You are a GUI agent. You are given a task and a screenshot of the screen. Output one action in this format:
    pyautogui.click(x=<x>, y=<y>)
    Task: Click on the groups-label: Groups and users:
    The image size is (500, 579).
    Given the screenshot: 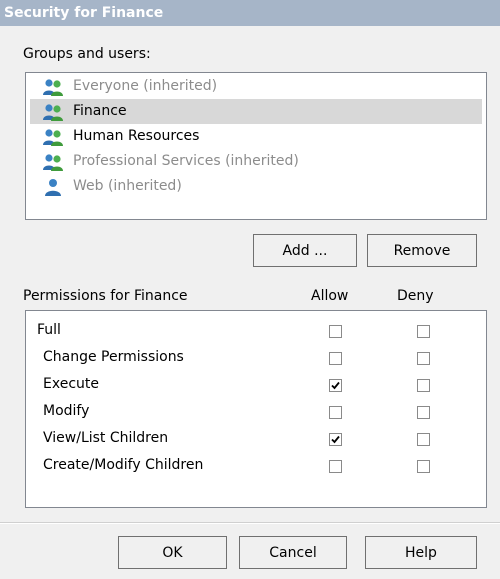 What is the action you would take?
    pyautogui.click(x=87, y=54)
    